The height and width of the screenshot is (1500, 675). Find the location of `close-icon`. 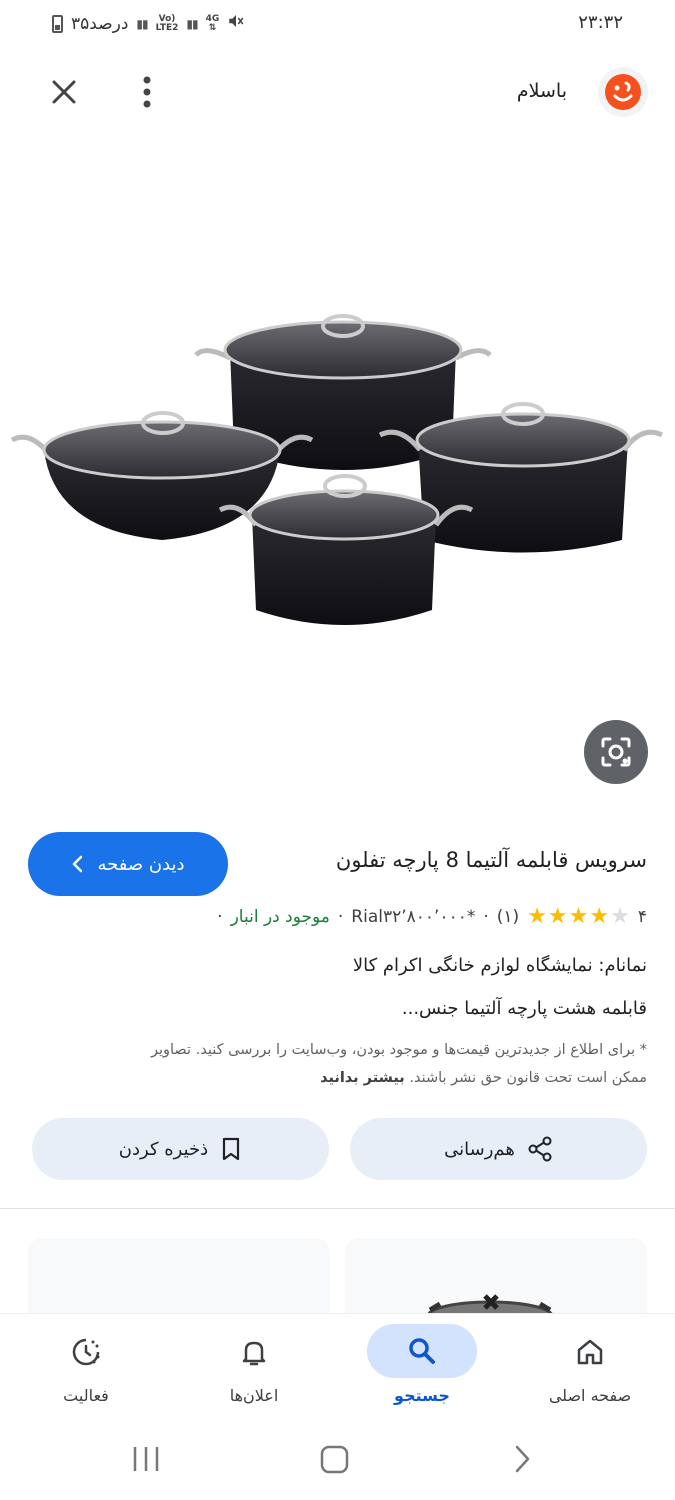

close-icon is located at coordinates (64, 92).